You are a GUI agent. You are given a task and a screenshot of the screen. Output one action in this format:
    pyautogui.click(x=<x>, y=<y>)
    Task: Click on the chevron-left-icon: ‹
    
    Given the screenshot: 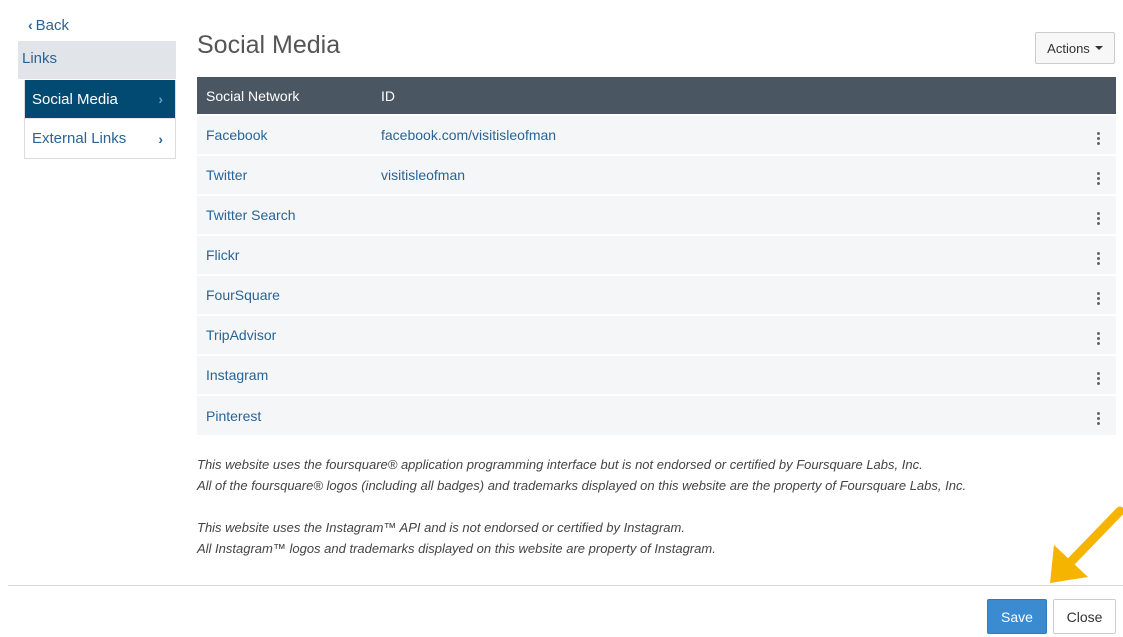 What is the action you would take?
    pyautogui.click(x=30, y=24)
    